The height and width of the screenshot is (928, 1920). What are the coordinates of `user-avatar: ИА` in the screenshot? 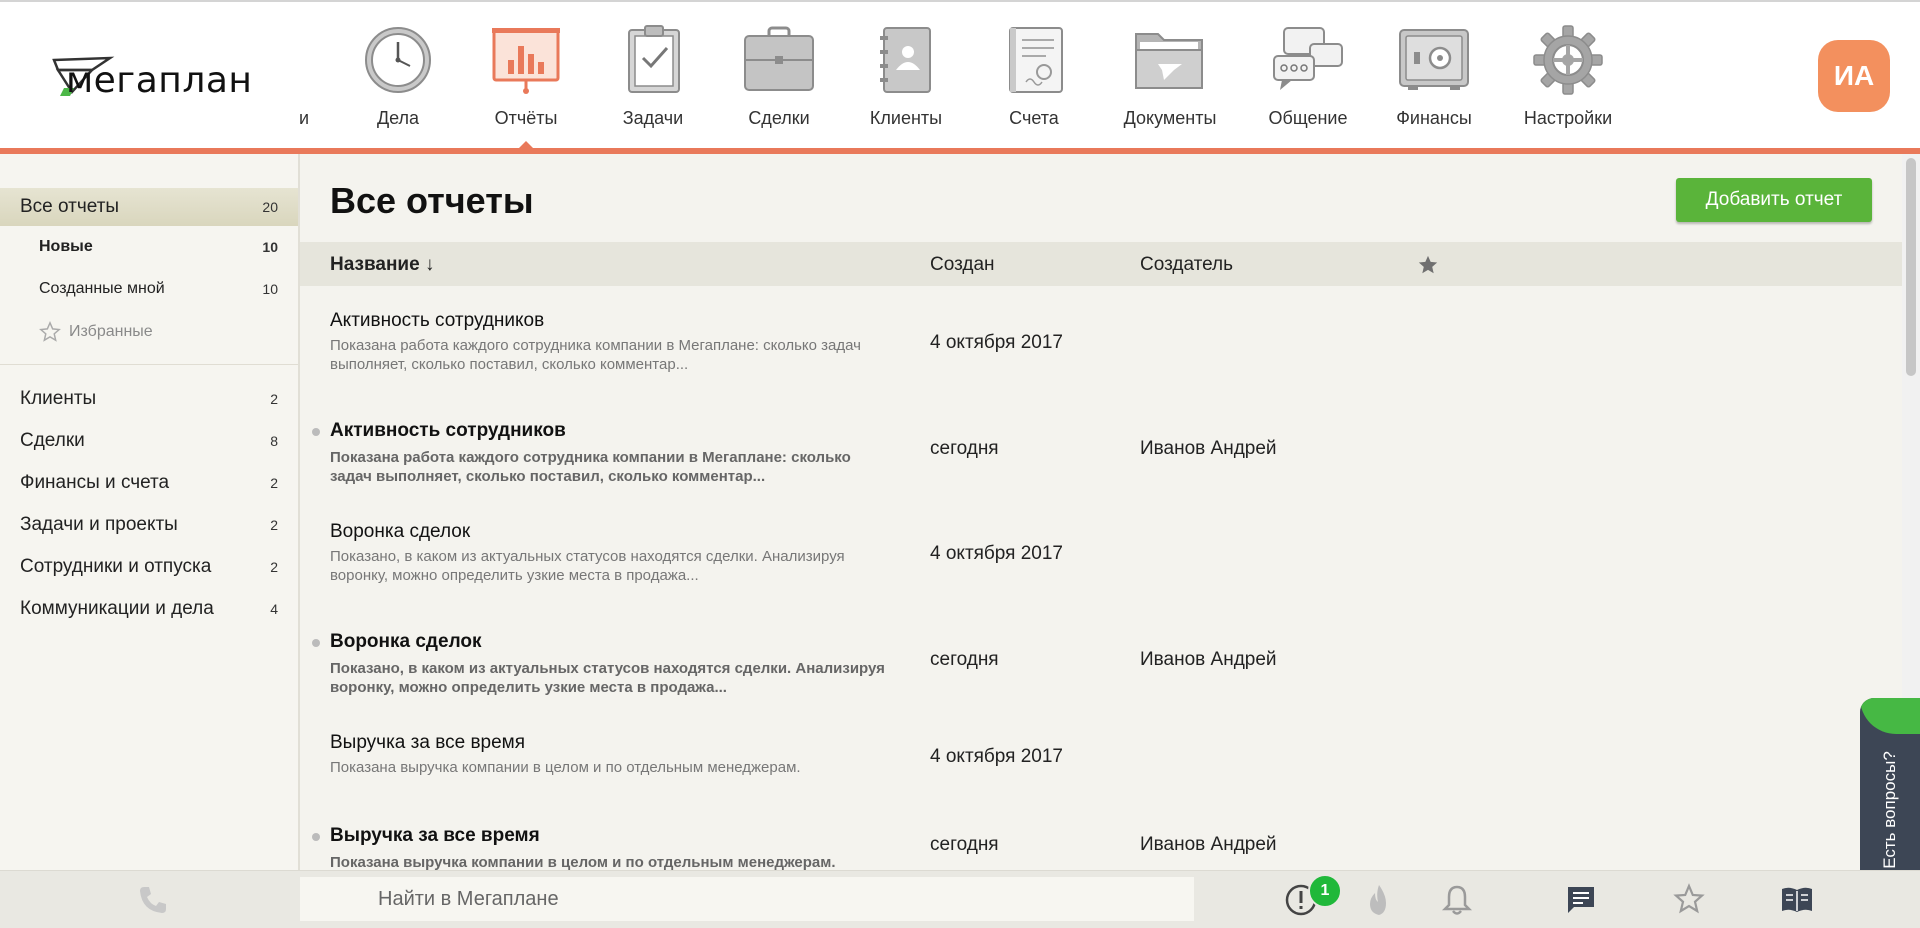 It's located at (1854, 76).